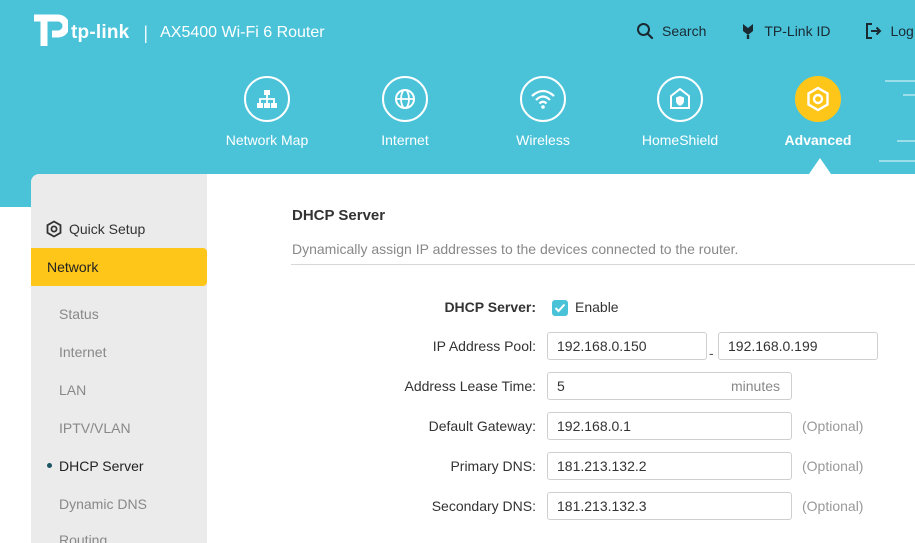 The width and height of the screenshot is (915, 543). Describe the element at coordinates (267, 140) in the screenshot. I see `nav-label: Network Map` at that location.